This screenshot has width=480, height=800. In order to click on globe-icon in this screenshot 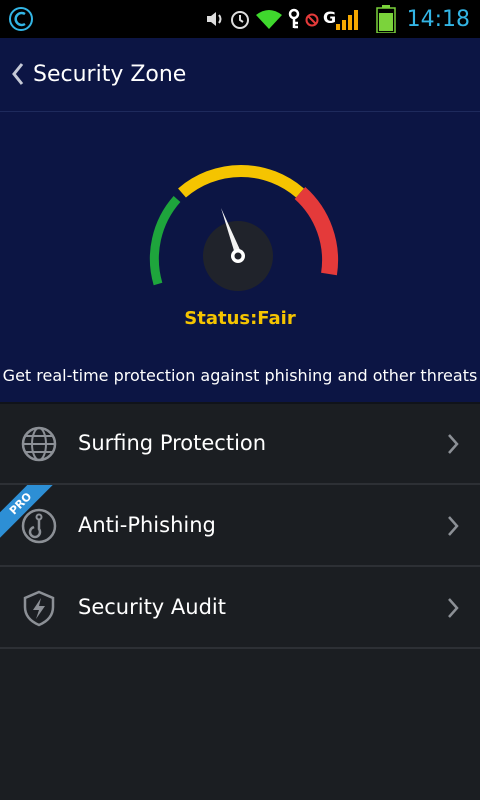, I will do `click(39, 444)`.